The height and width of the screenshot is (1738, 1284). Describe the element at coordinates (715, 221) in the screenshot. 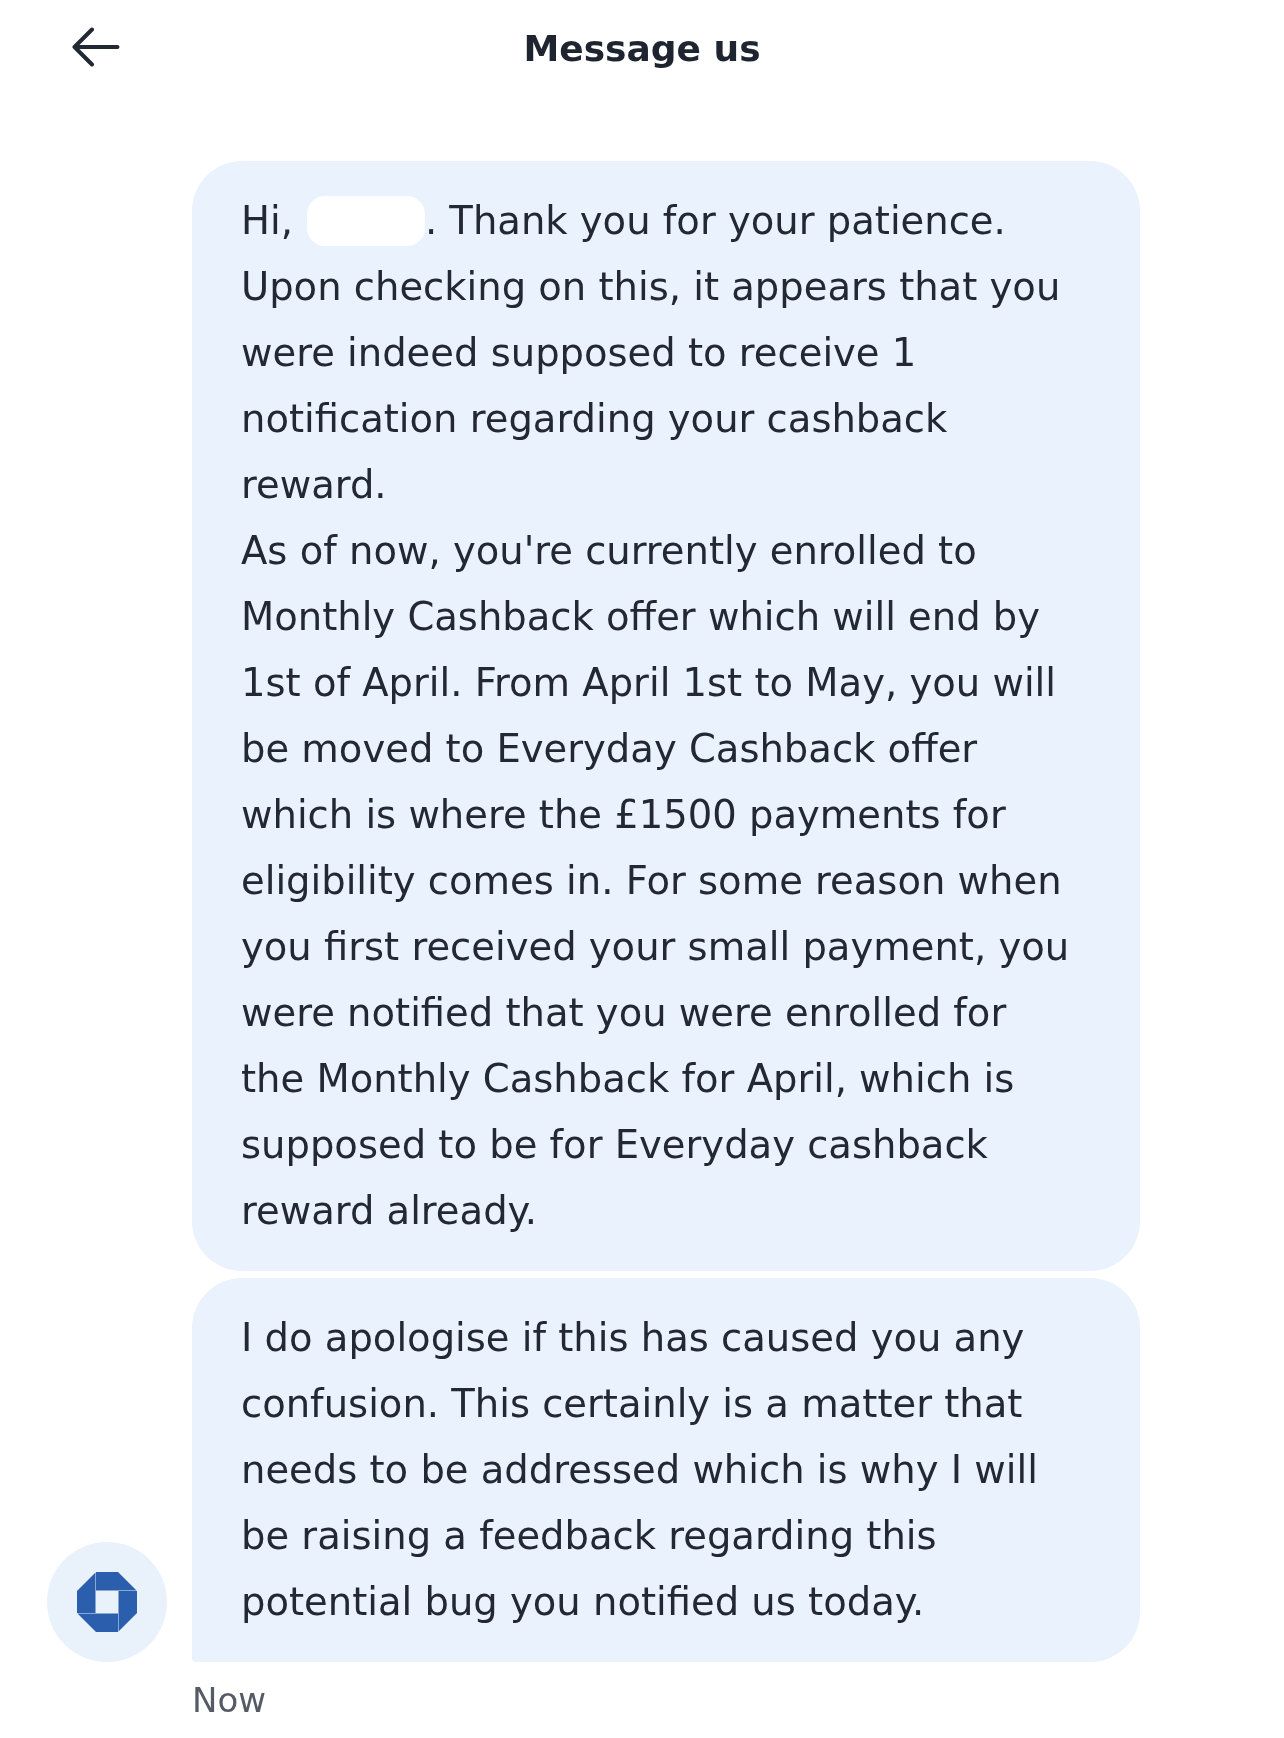

I see `greeting-text: . Thank you for your patience.` at that location.